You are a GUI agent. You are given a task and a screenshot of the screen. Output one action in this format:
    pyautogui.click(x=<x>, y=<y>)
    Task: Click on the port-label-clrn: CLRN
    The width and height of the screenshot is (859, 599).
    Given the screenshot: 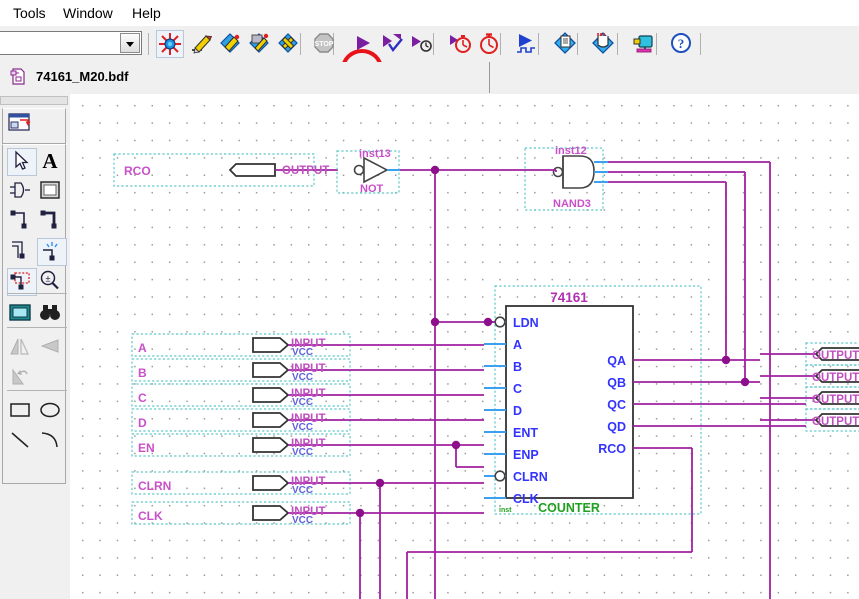 What is the action you would take?
    pyautogui.click(x=154, y=486)
    